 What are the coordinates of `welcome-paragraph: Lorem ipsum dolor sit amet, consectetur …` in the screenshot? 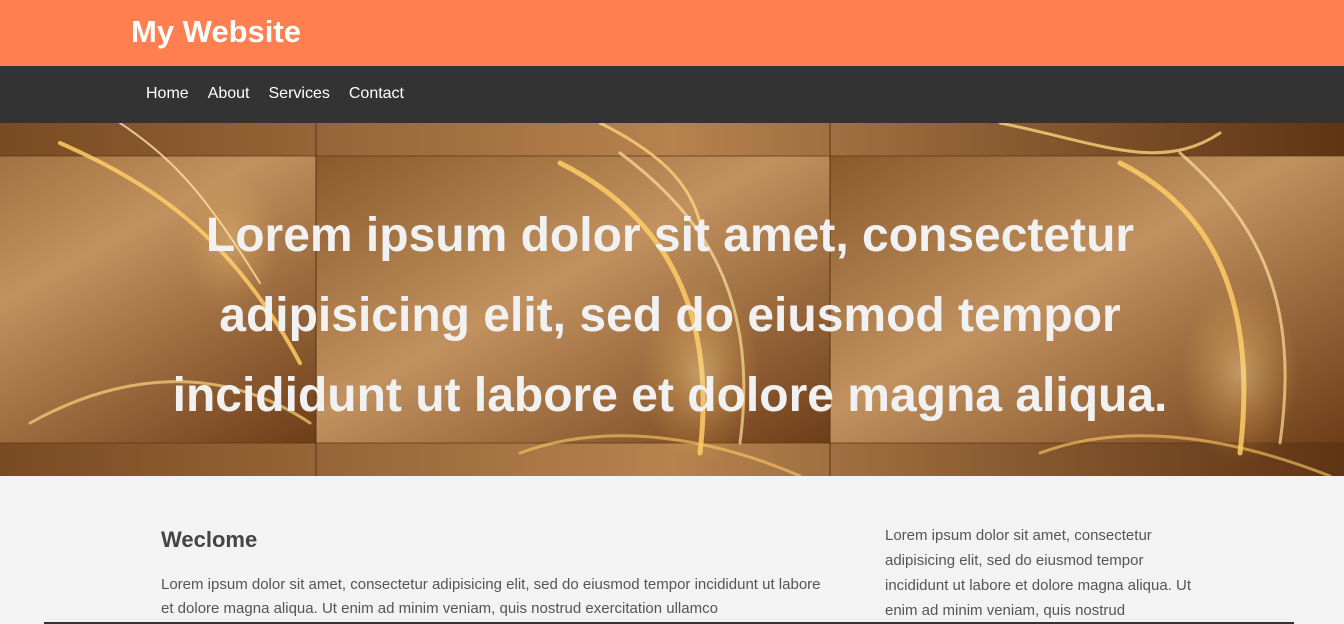 It's located at (491, 596).